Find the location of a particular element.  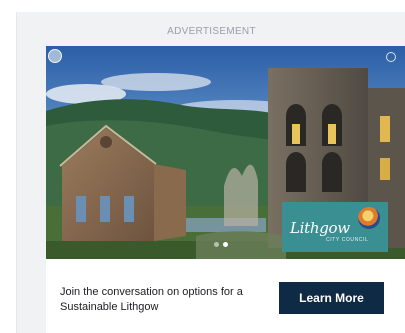

logo-subtitle: CITY COUNCIL is located at coordinates (347, 240).